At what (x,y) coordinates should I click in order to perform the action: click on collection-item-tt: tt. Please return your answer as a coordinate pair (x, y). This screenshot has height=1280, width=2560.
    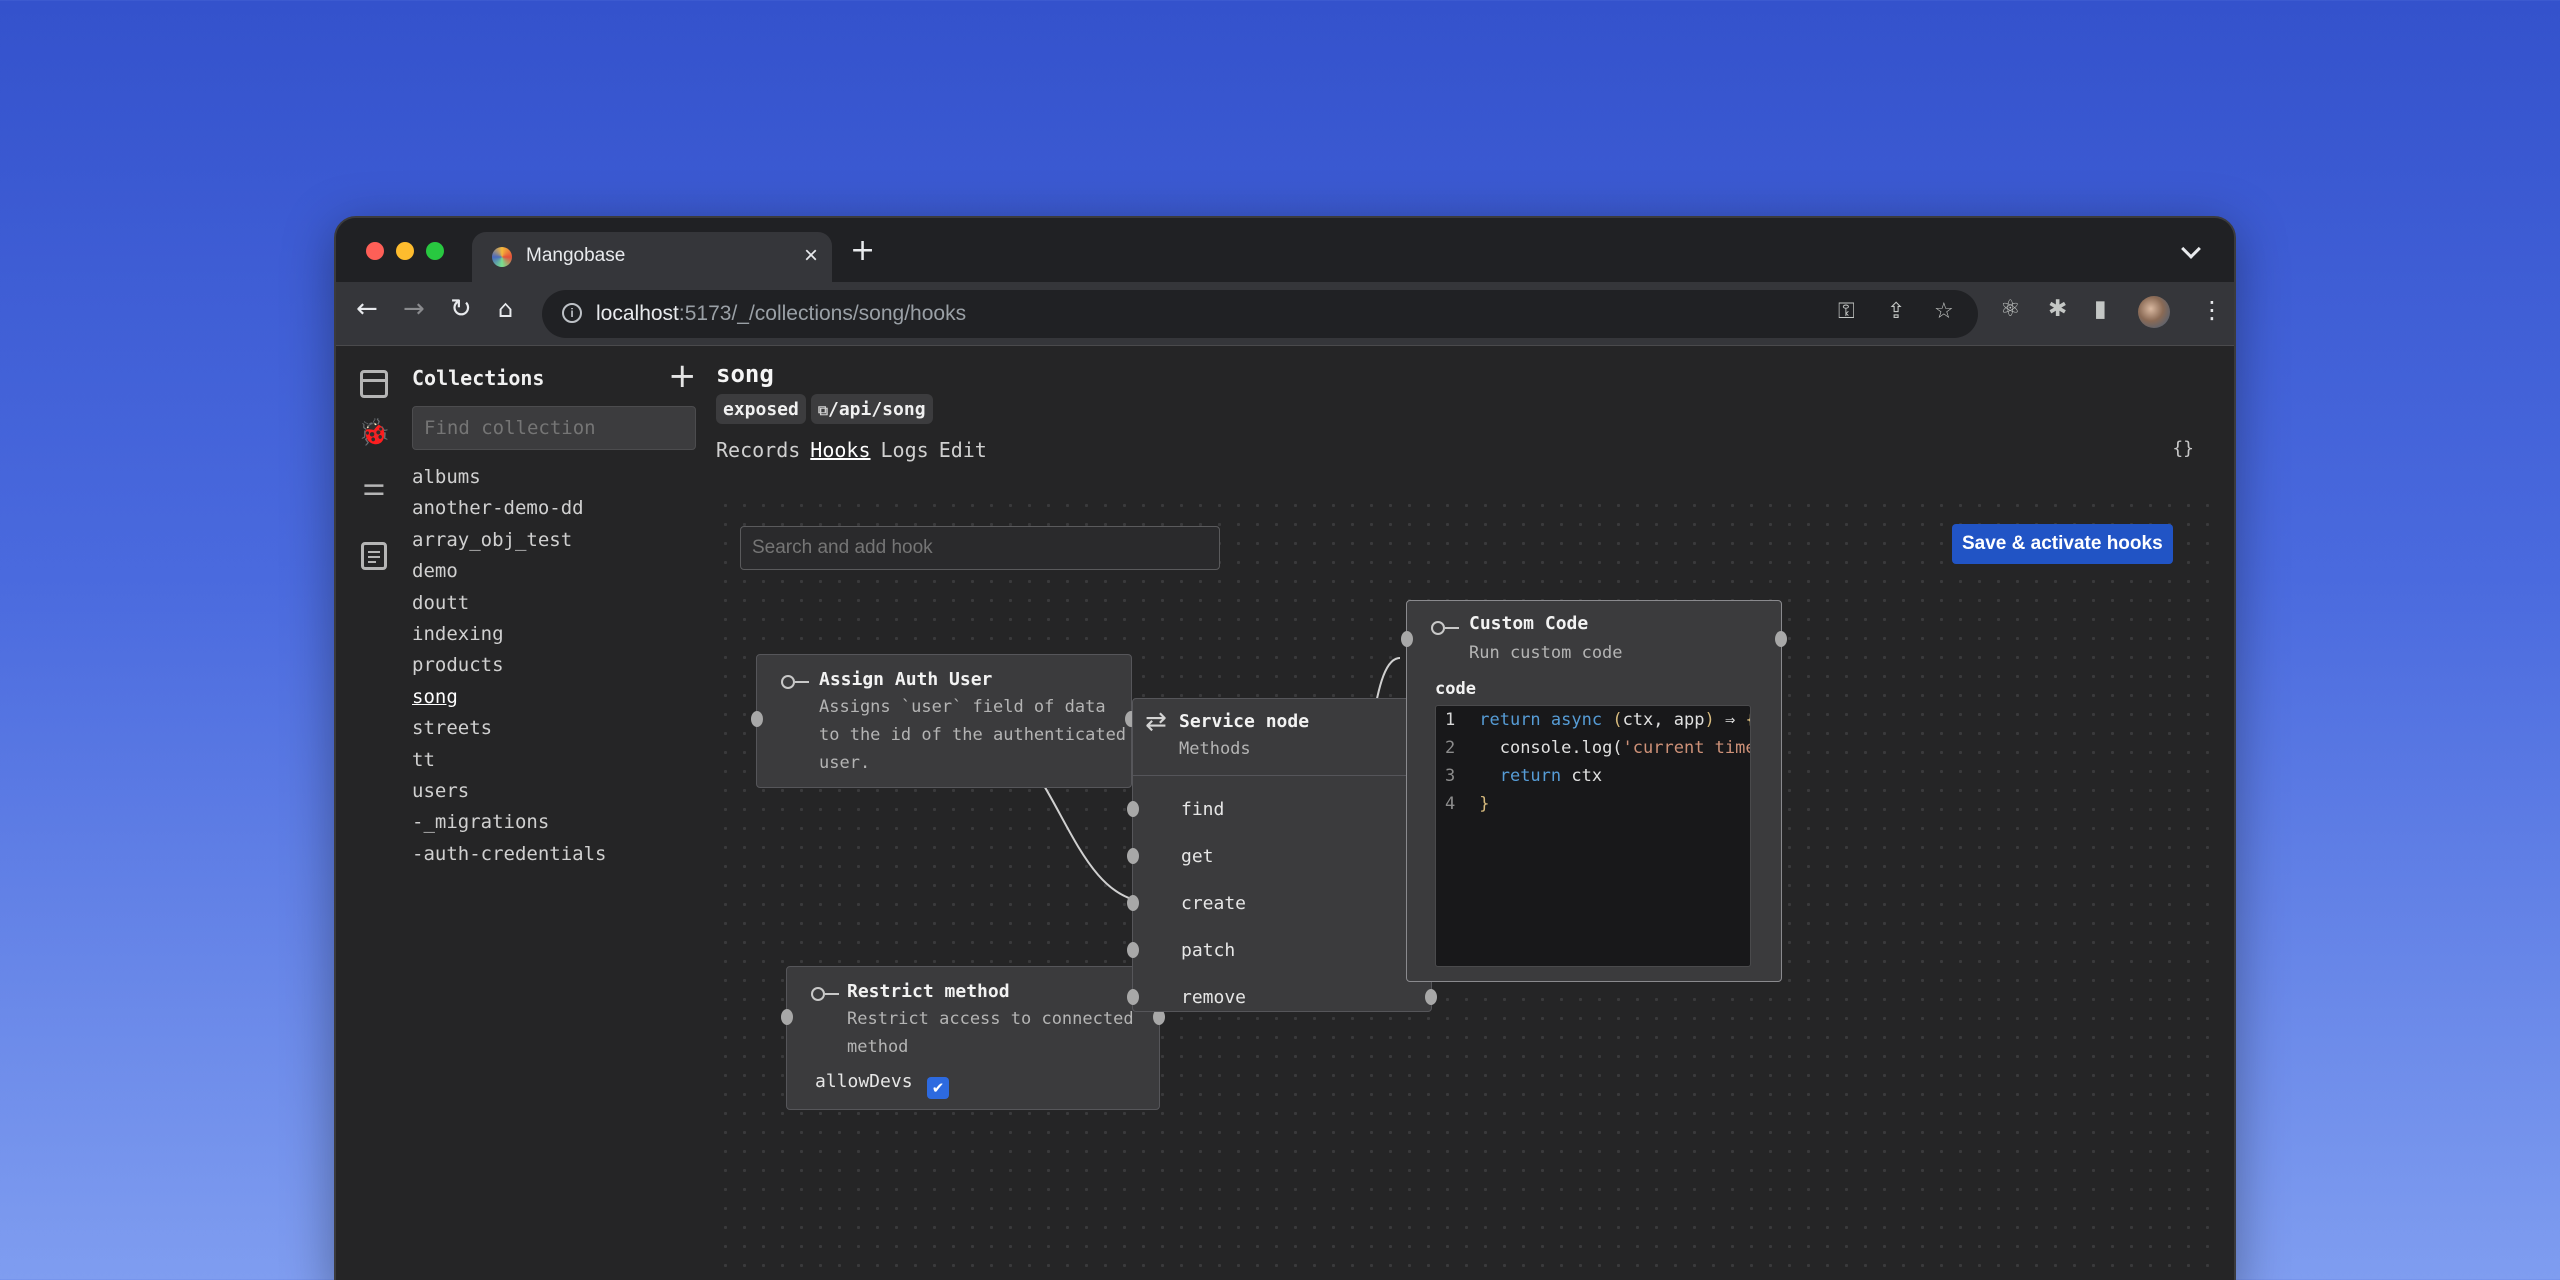
    Looking at the image, I should click on (509, 760).